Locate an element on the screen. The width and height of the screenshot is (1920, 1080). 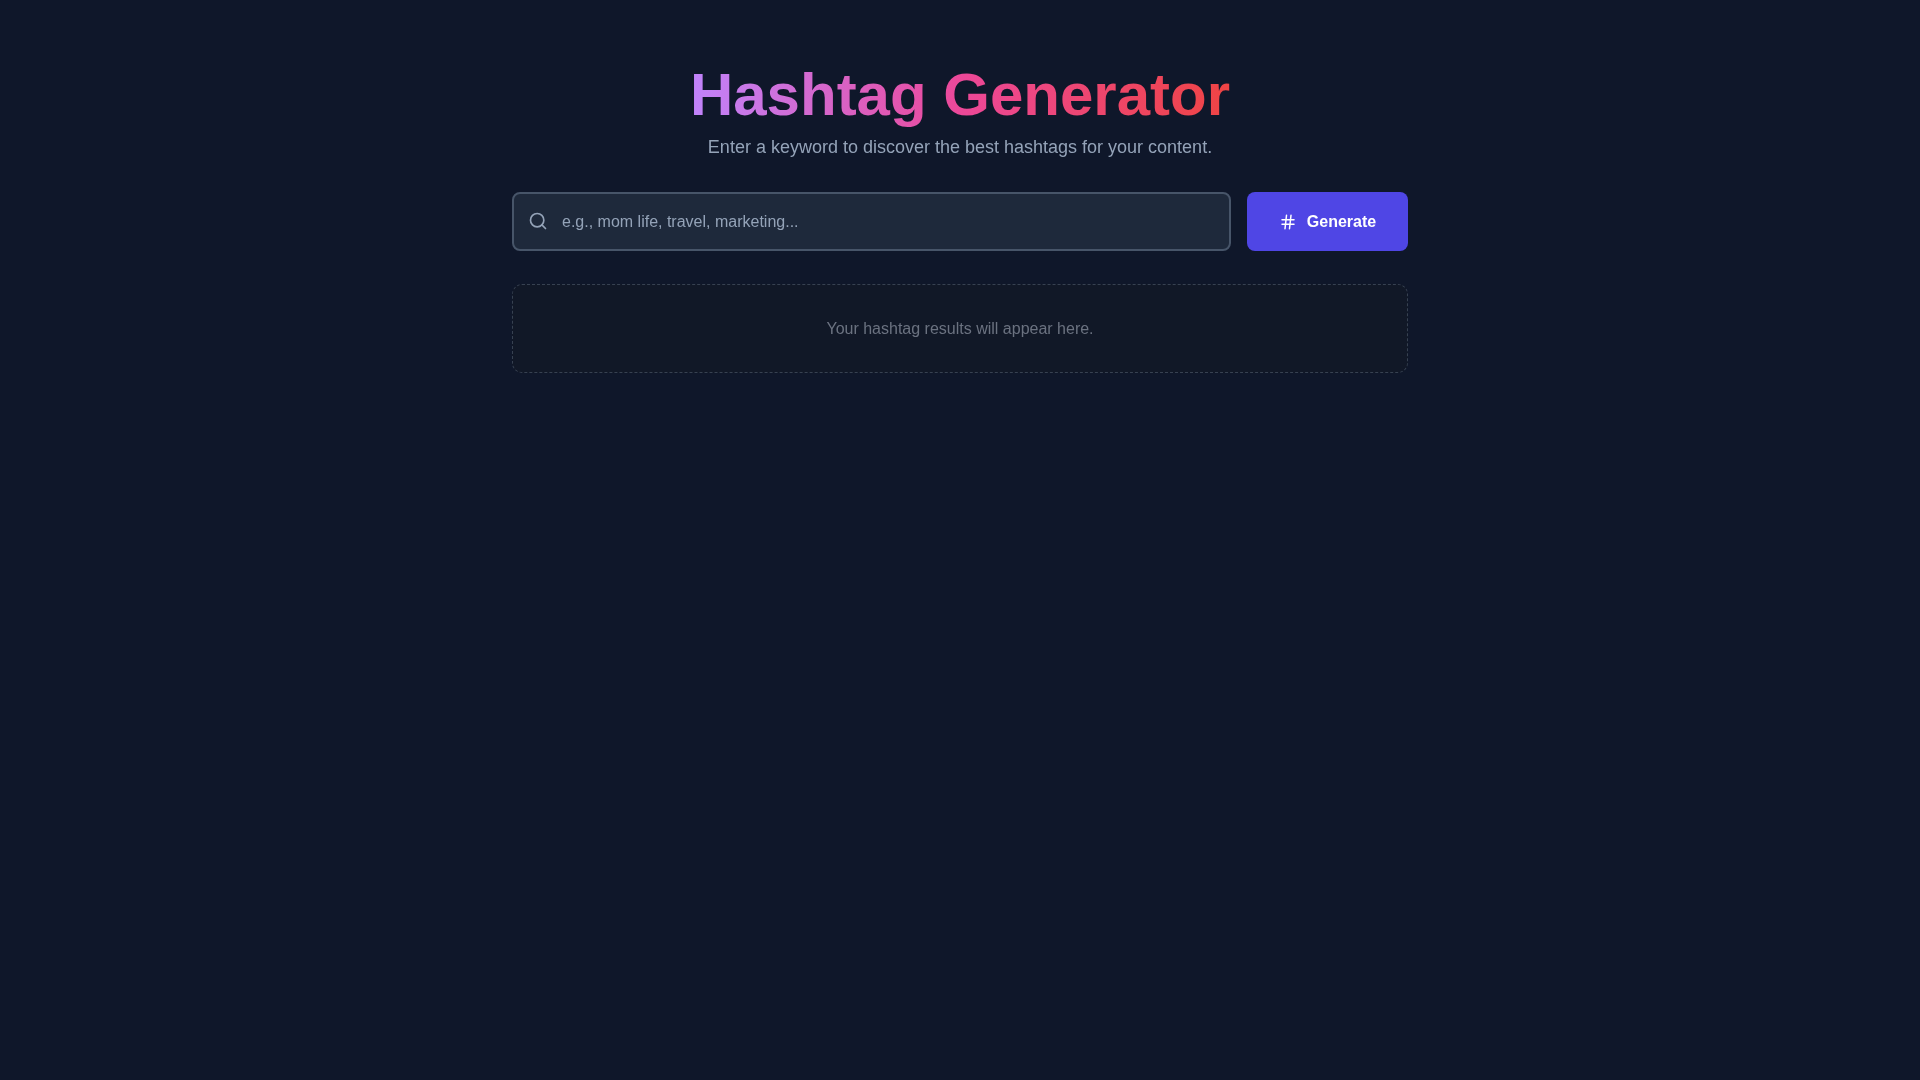
generate-button: Generate is located at coordinates (1327, 221).